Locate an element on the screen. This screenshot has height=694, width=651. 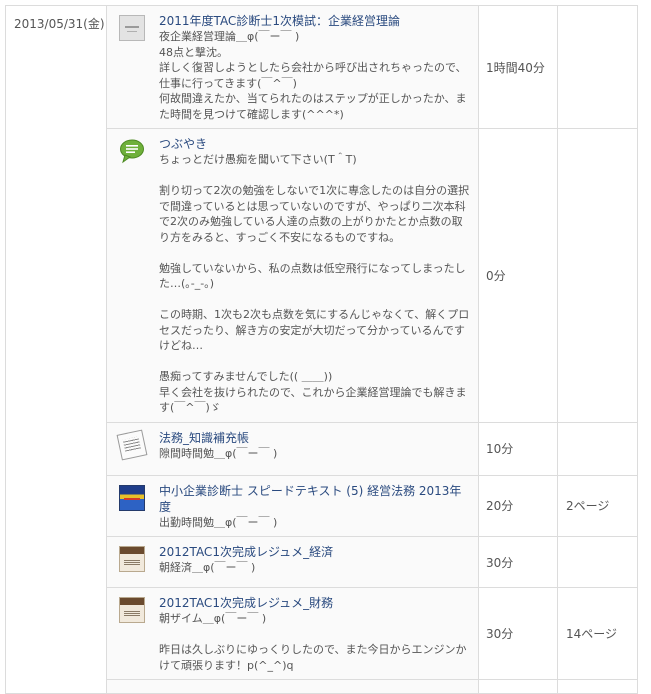
comment-line: 朝ザイム＿φ(￣ー￣ ) is located at coordinates (213, 618).